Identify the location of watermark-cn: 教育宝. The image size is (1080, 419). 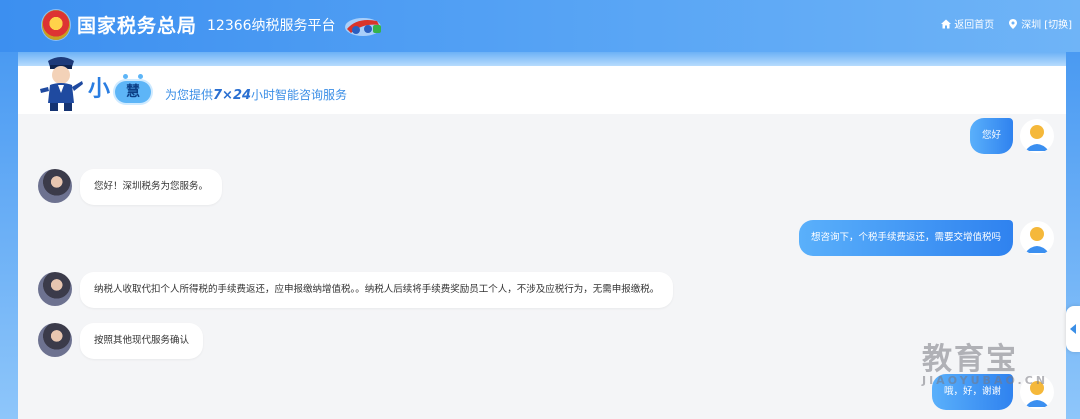
(970, 359).